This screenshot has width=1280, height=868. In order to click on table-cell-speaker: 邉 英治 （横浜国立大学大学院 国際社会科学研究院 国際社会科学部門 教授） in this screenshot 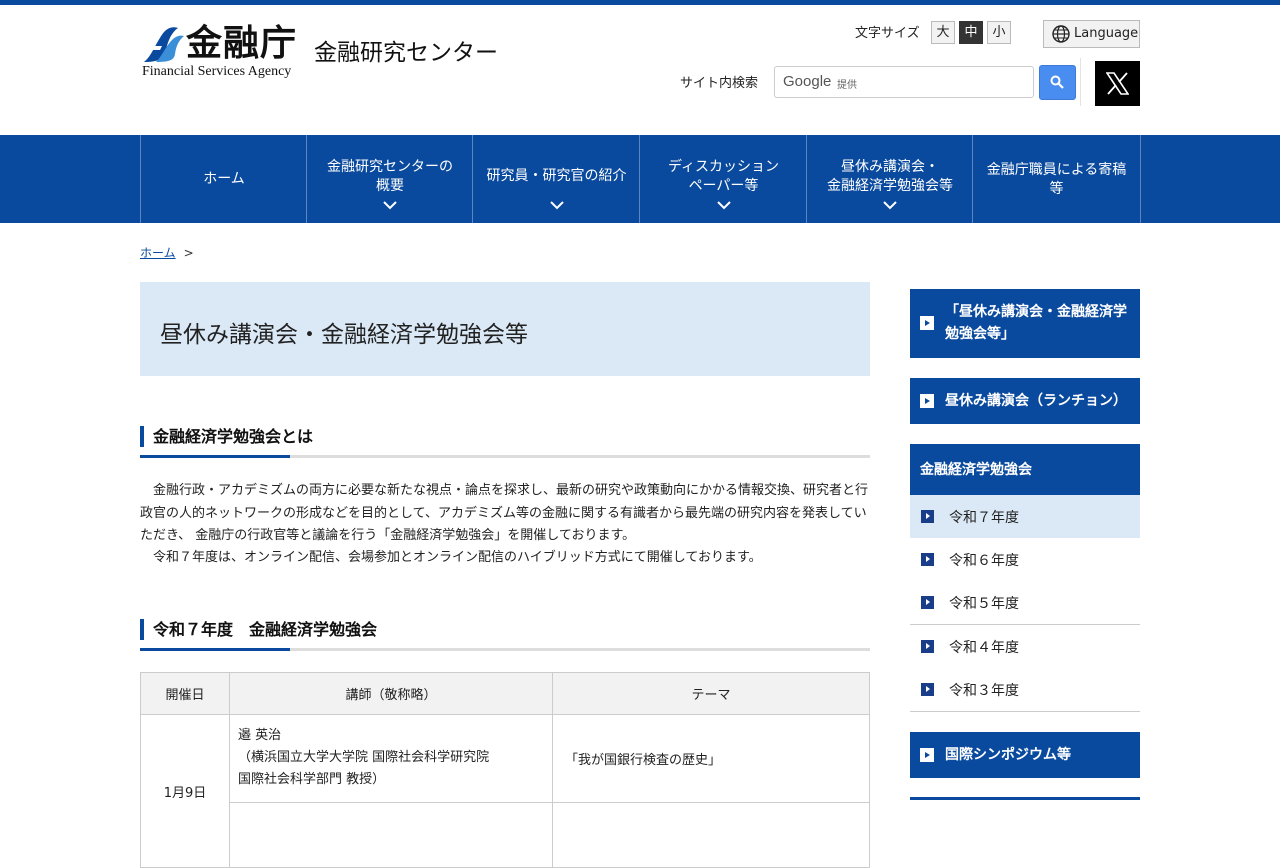, I will do `click(391, 758)`.